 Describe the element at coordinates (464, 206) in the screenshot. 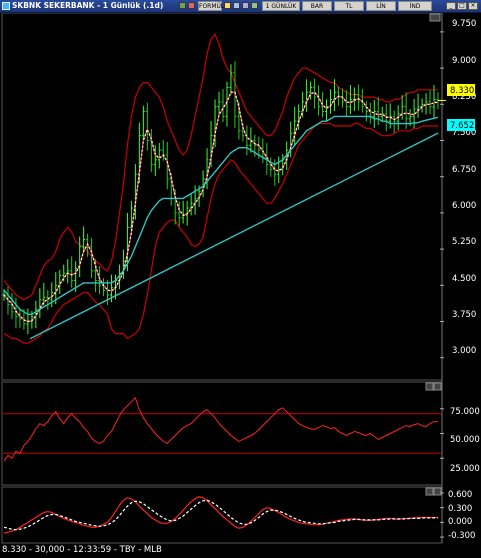

I see `price-tick: 6.000` at that location.